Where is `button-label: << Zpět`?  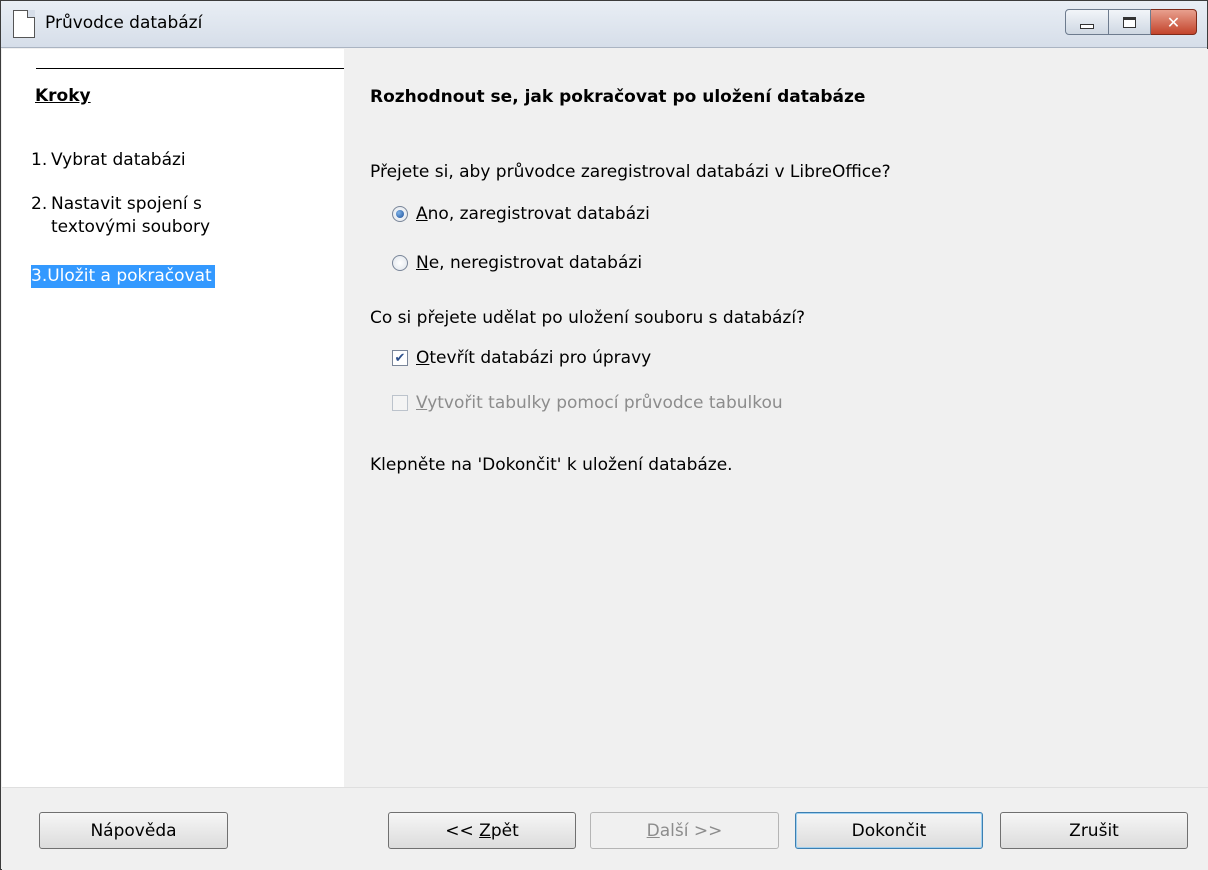 button-label: << Zpět is located at coordinates (482, 830).